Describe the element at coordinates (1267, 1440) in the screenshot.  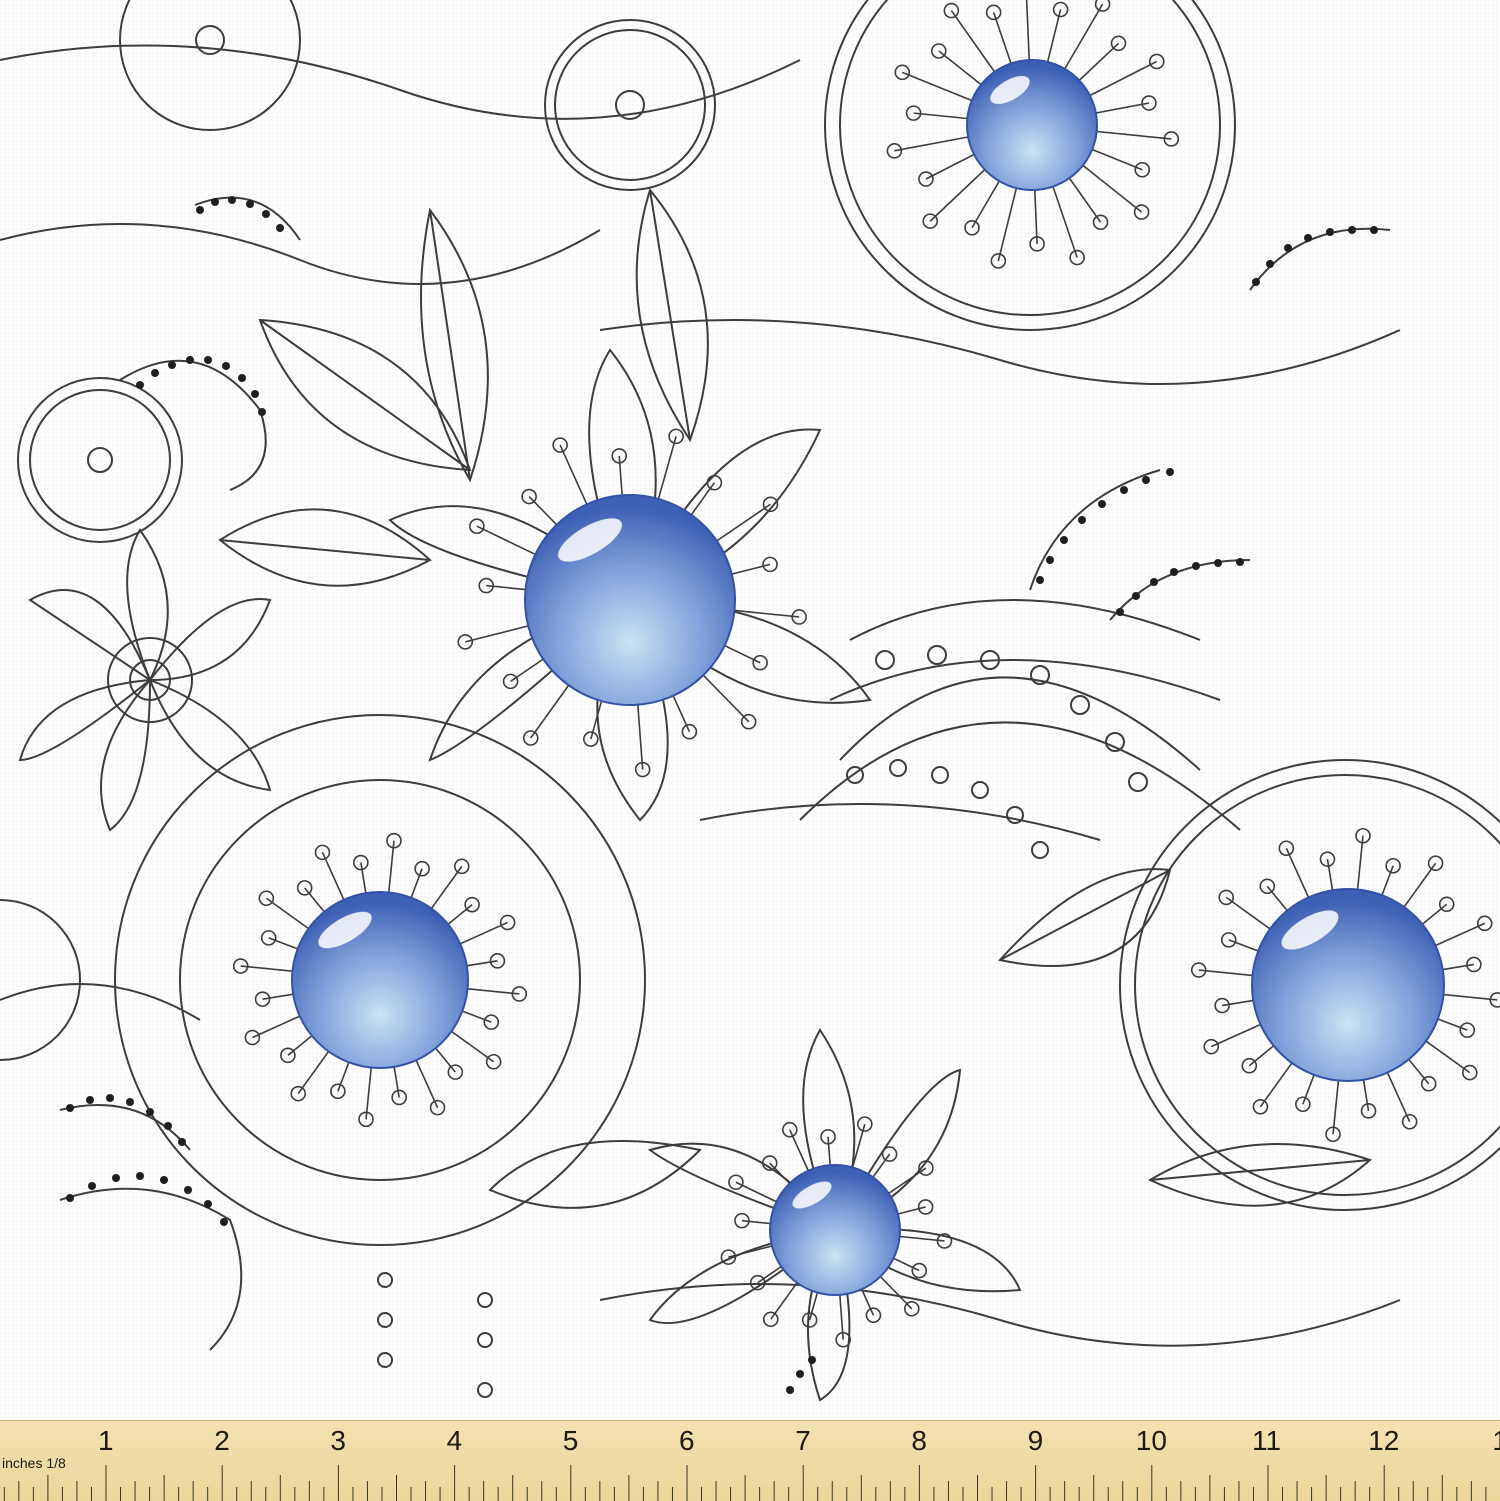
I see `ruler-number: 11` at that location.